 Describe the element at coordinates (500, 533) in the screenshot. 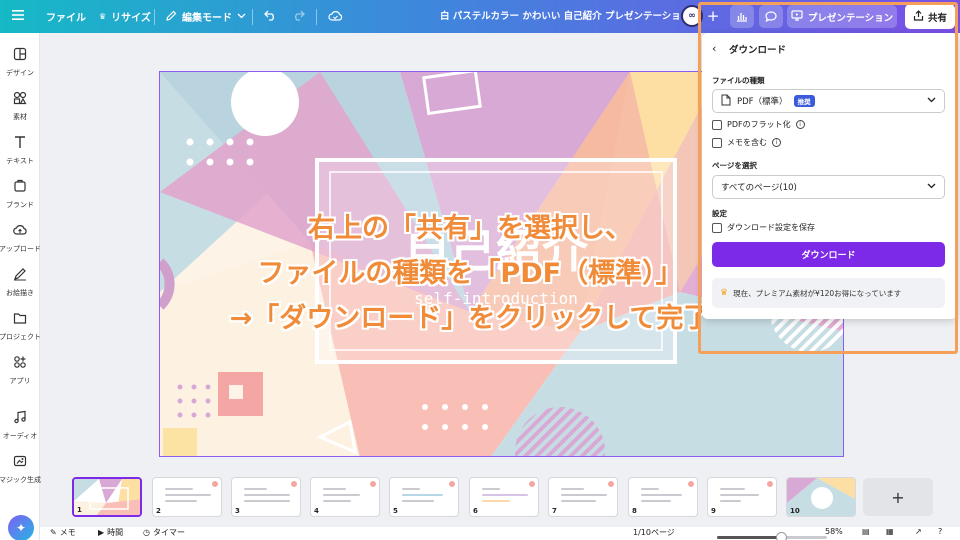

I see `bottom-bar: ✎ メモ ▶ 時間 ◷ タイマー 1/10ページ 58% ▤ ▦ ↗ ?` at that location.